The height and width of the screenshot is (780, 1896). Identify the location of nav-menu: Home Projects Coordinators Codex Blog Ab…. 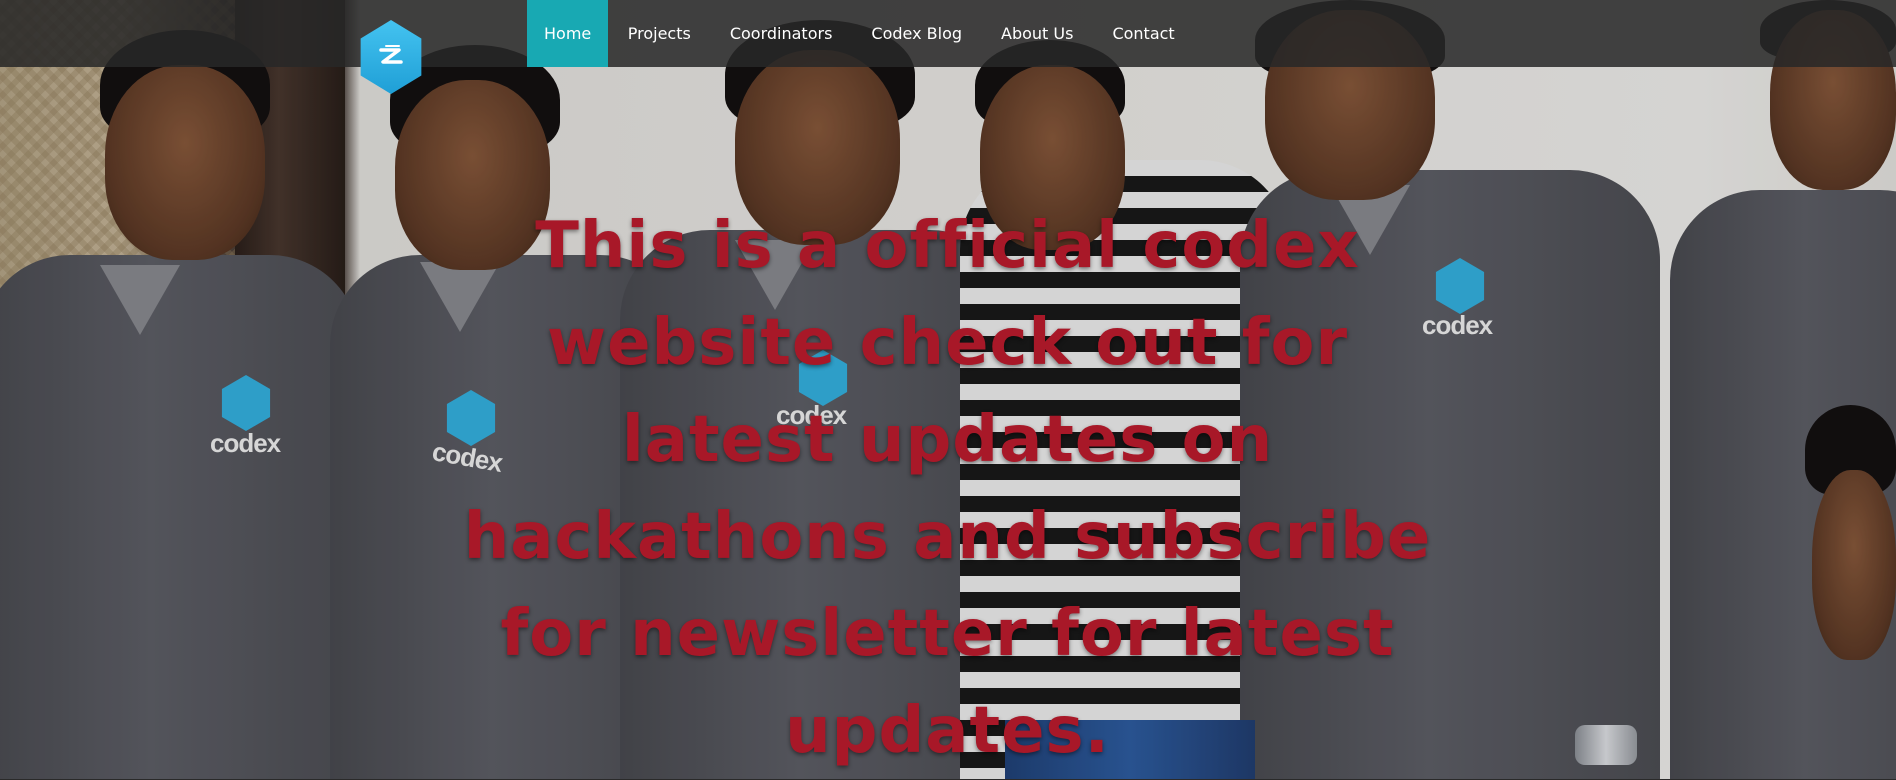
(860, 33).